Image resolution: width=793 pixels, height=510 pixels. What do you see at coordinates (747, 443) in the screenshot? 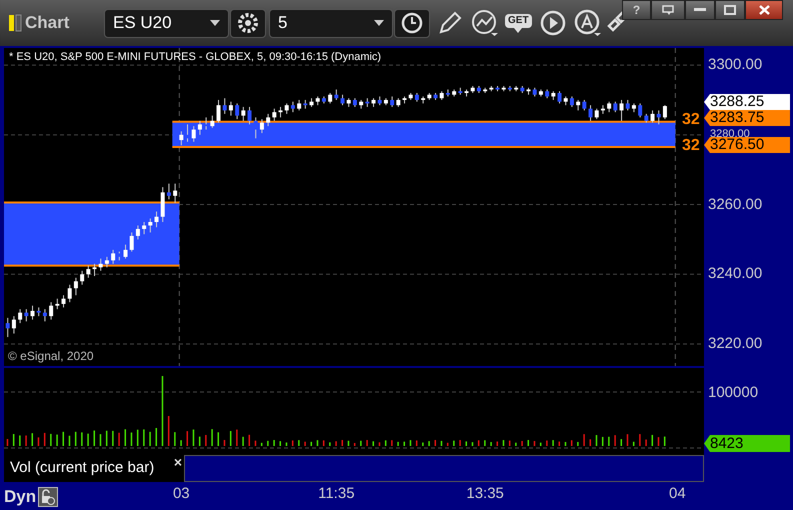
I see `volume-marker: 8423` at bounding box center [747, 443].